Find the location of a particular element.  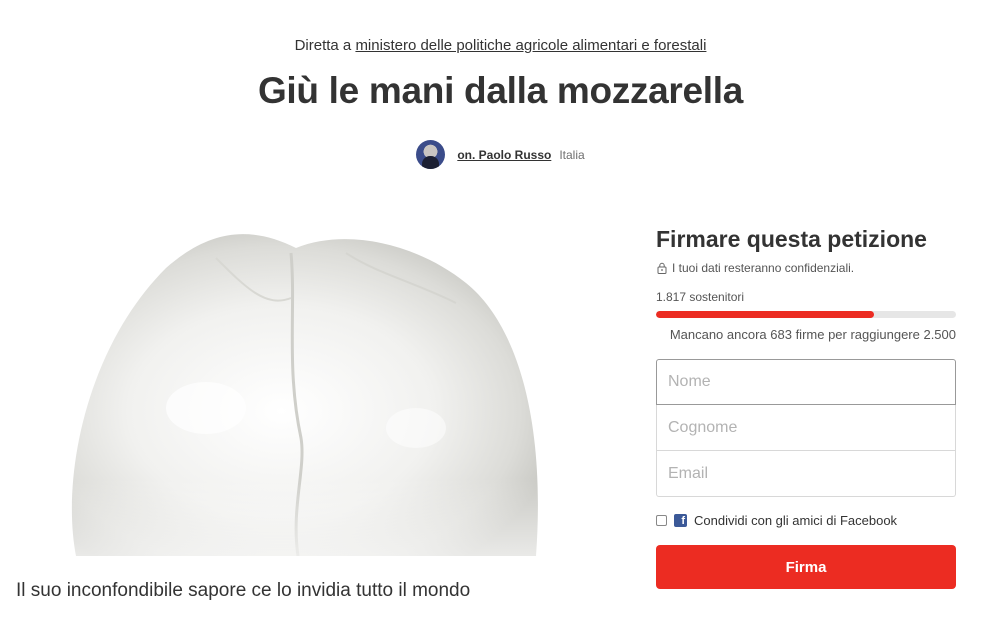

petition-title: Giù le mani dalla mozzarella is located at coordinates (500, 90).